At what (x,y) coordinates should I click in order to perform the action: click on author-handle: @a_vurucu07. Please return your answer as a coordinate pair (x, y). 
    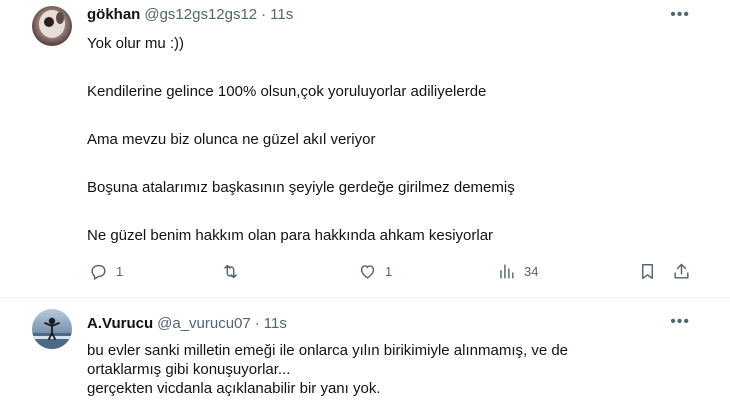
    Looking at the image, I should click on (204, 323).